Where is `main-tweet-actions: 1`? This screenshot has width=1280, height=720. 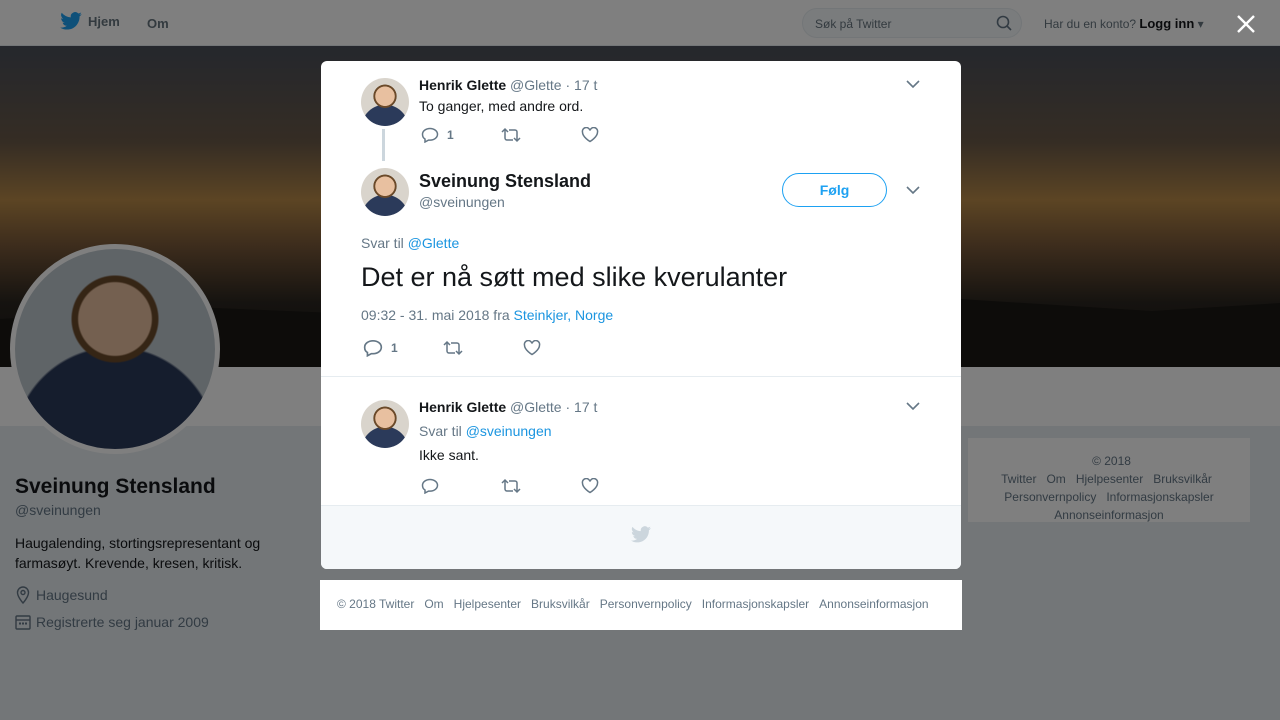
main-tweet-actions: 1 is located at coordinates (452, 348).